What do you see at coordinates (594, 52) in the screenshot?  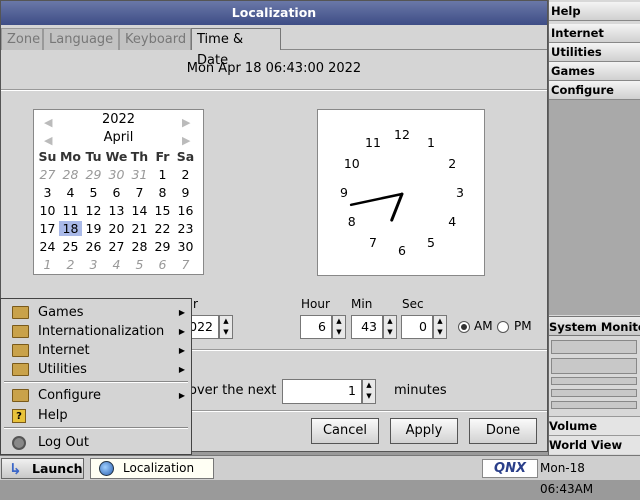 I see `shelf-utilities-button: Utilities` at bounding box center [594, 52].